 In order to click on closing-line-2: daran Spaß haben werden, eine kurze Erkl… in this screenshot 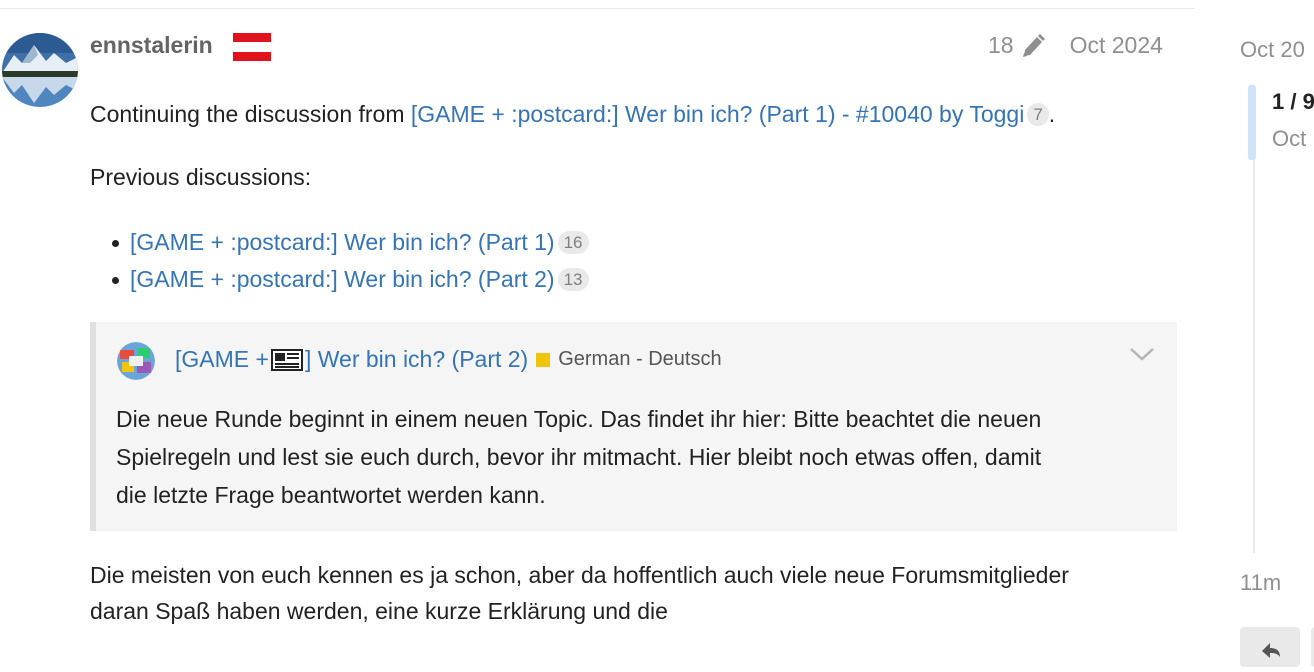, I will do `click(379, 611)`.